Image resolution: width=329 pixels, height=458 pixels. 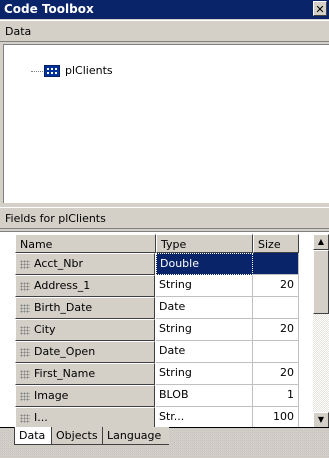 I want to click on tree-connector, so click(x=37, y=71).